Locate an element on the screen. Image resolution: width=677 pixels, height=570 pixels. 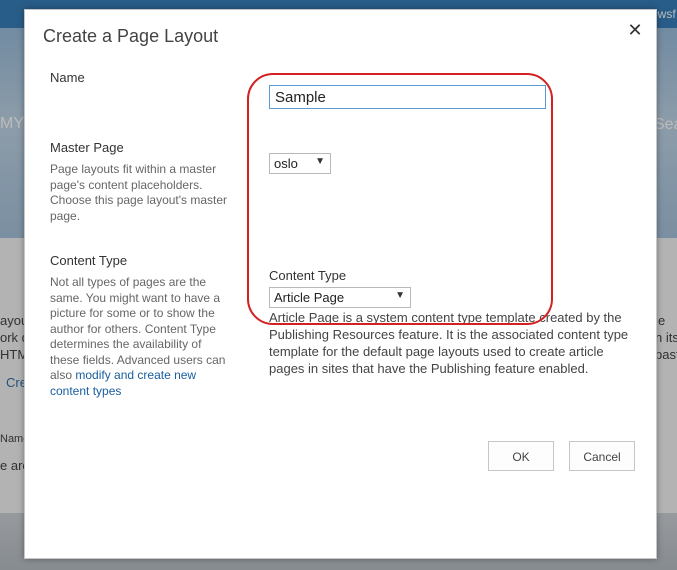
close-icon: ✕ is located at coordinates (635, 30).